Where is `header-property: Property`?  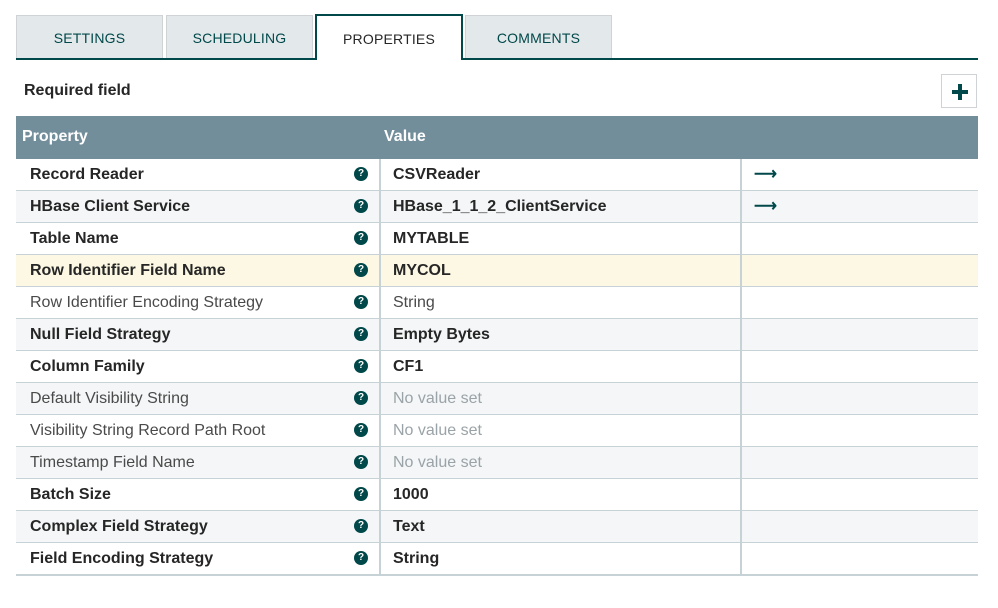
header-property: Property is located at coordinates (55, 137).